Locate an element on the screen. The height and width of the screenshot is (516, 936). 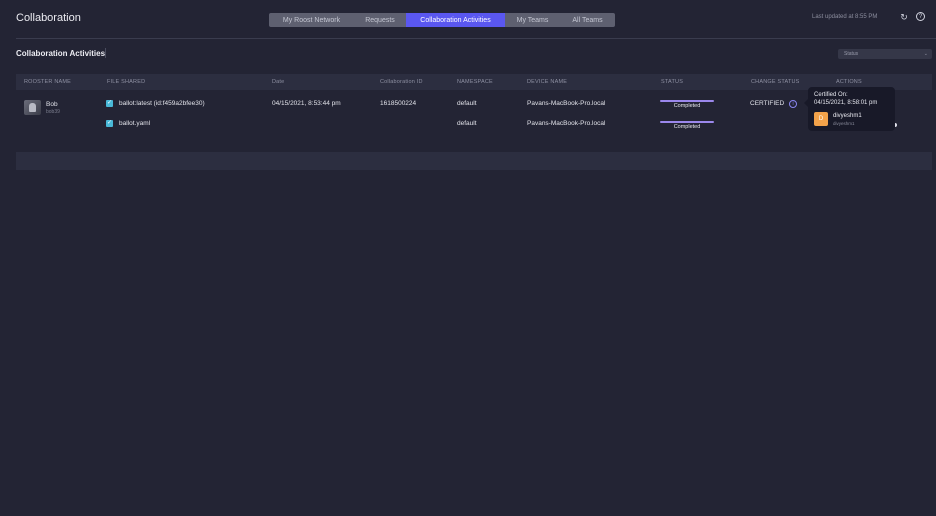
tab-my-teams: My Teams is located at coordinates (532, 20).